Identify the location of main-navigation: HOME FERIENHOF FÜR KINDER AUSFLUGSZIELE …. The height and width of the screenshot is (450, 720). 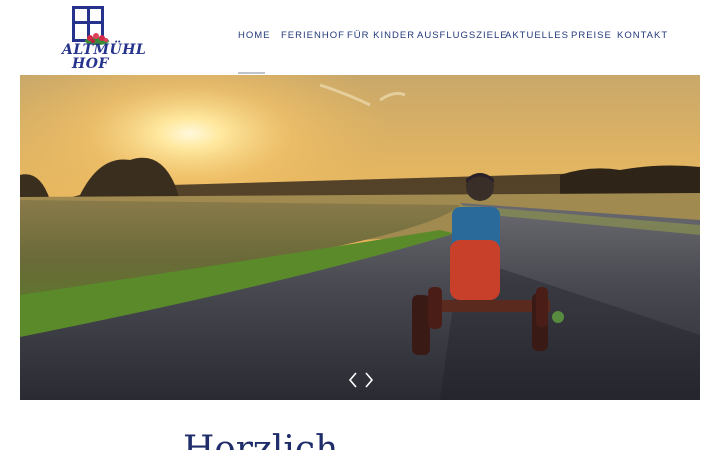
(360, 38).